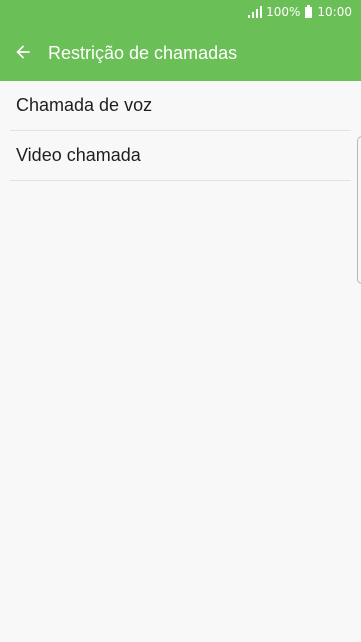 The height and width of the screenshot is (642, 361). I want to click on battery-percent: 100%, so click(283, 12).